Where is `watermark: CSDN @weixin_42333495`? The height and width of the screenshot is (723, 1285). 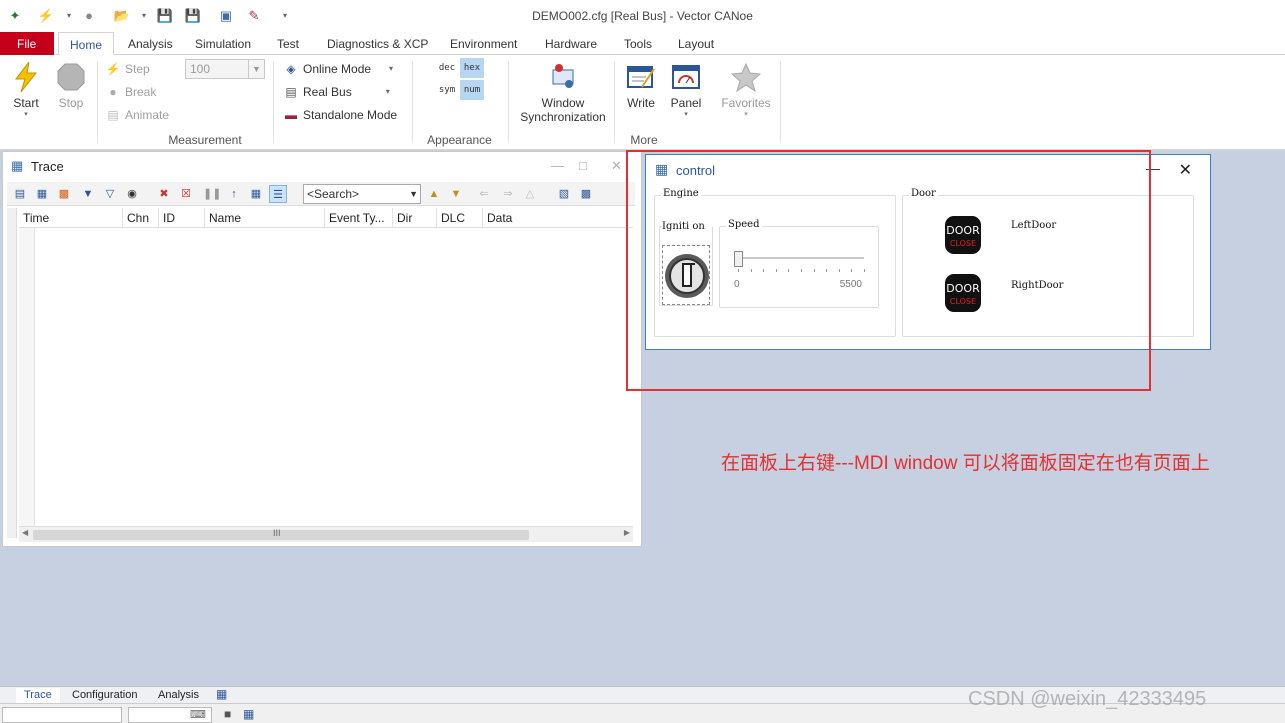
watermark: CSDN @weixin_42333495 is located at coordinates (1087, 699).